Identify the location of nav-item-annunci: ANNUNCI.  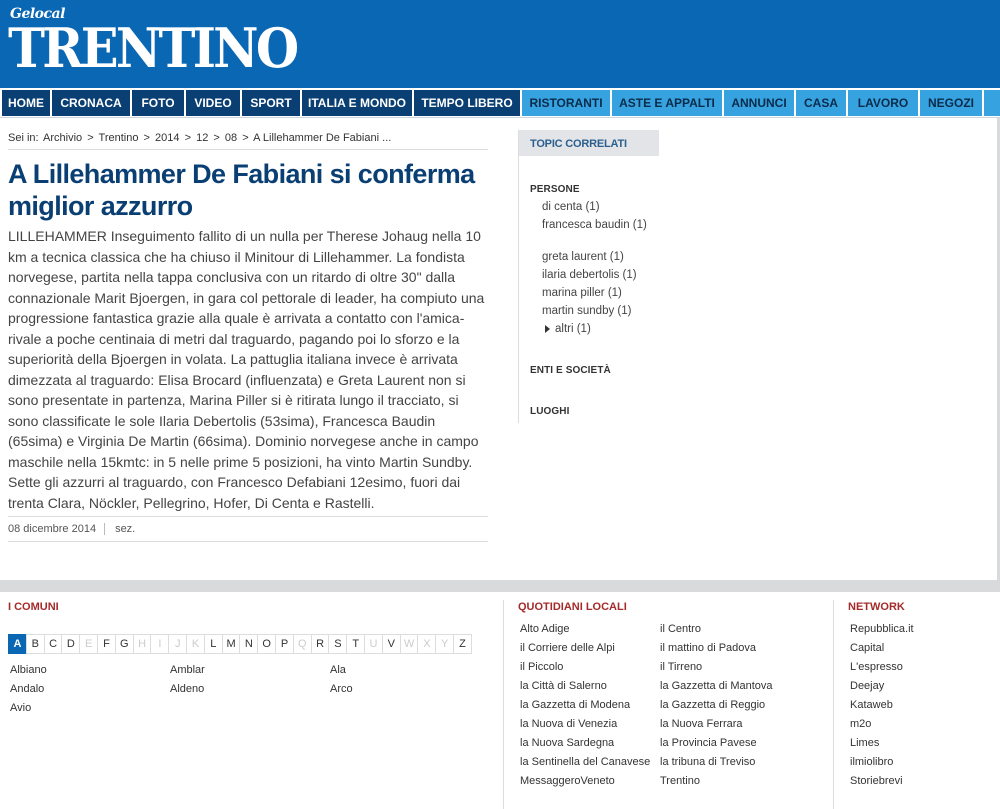
(759, 103).